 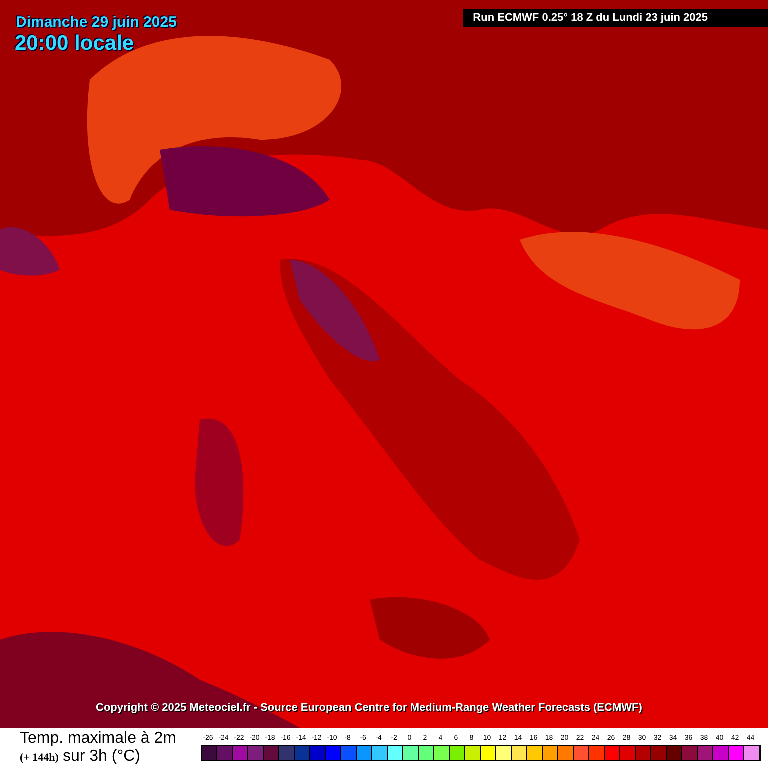 What do you see at coordinates (101, 757) in the screenshot?
I see `legend-subtitle: sur 3h (°C)` at bounding box center [101, 757].